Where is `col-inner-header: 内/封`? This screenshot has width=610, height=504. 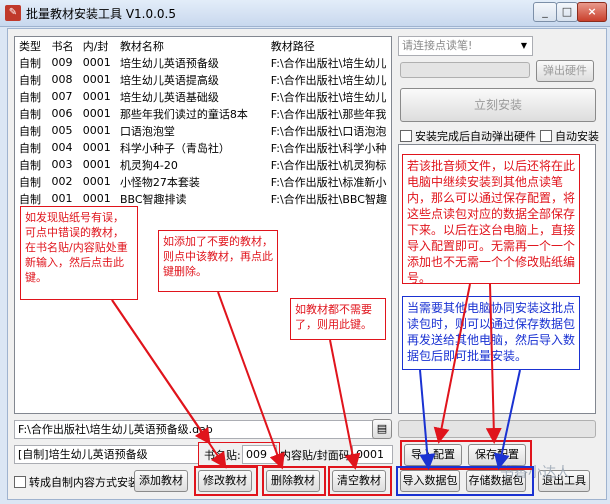
col-inner-header: 内/封 is located at coordinates (97, 45).